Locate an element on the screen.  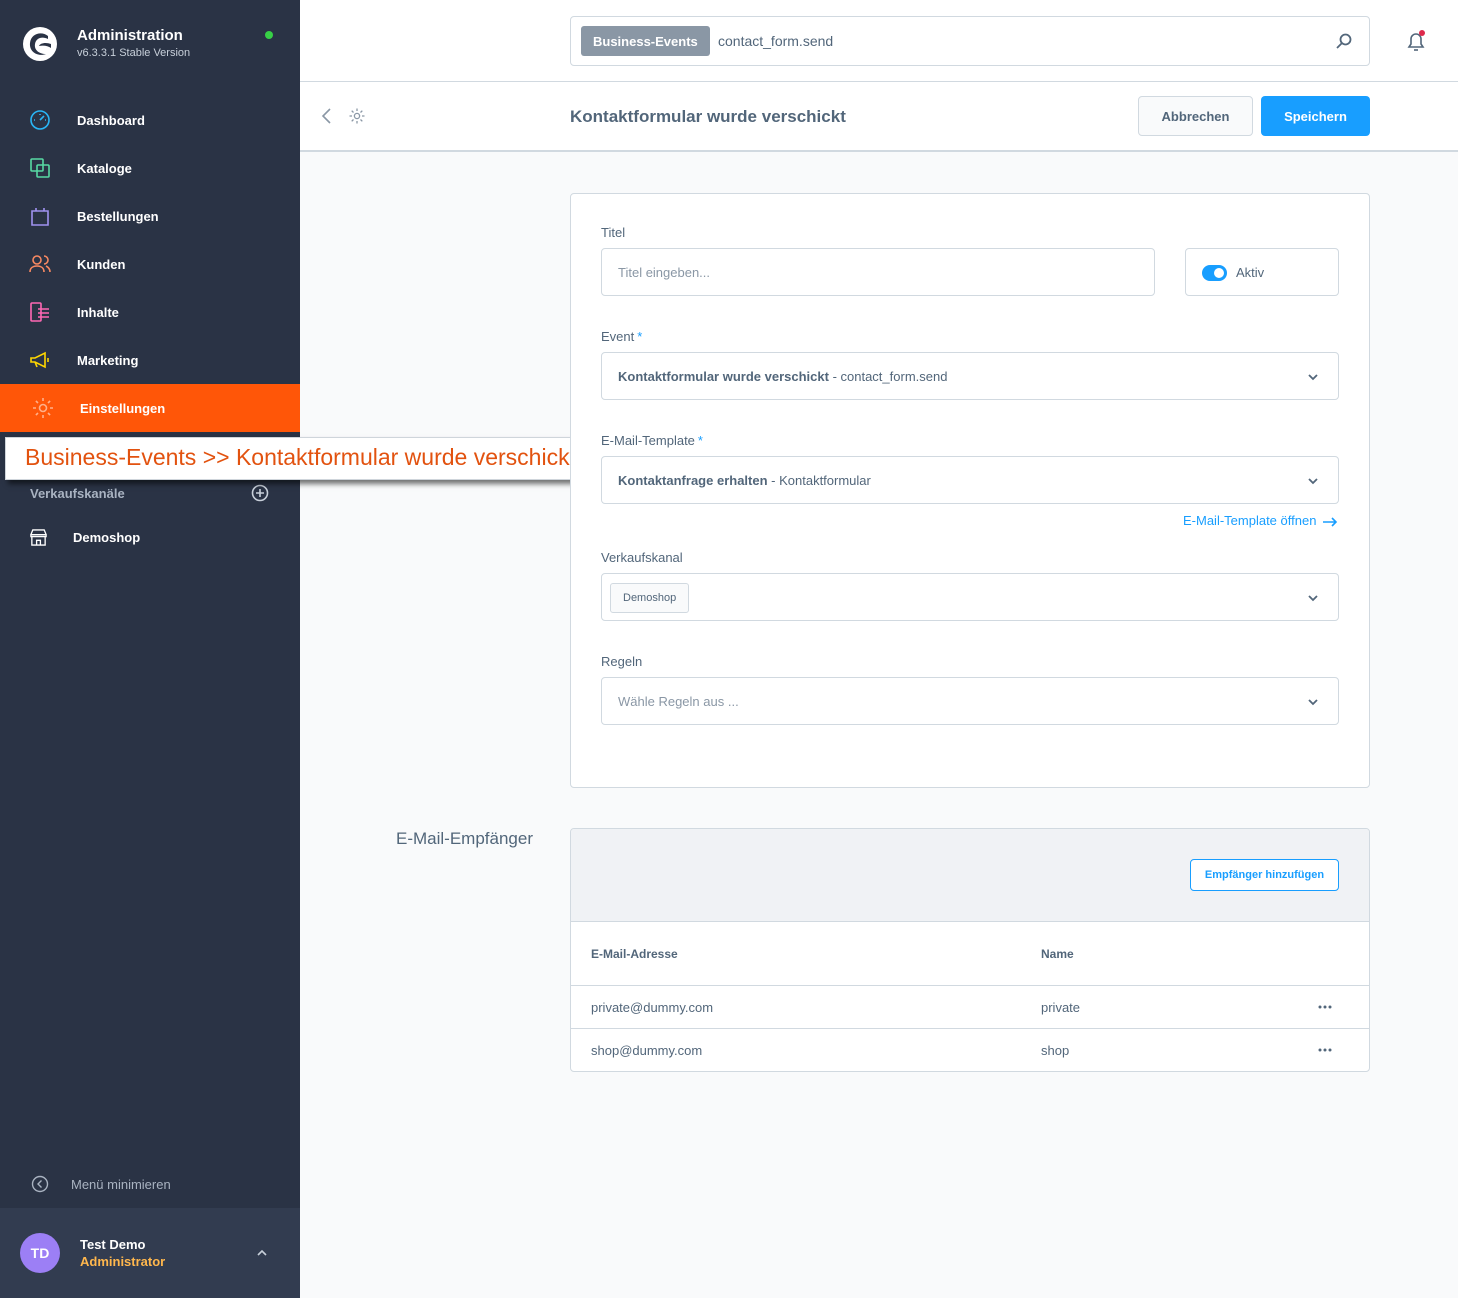
sidebar-item-label: Einstellungen is located at coordinates (123, 408).